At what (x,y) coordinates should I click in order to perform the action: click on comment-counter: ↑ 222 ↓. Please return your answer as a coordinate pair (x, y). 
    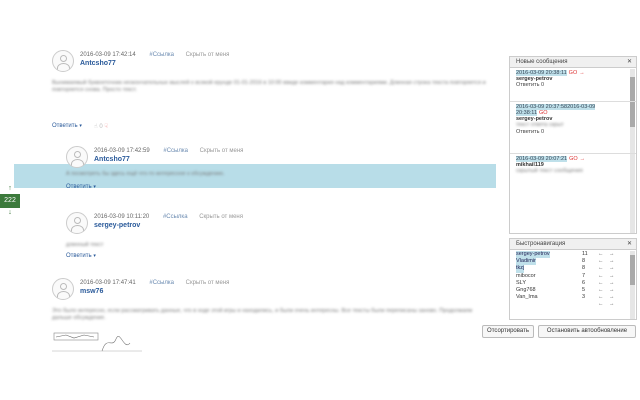
    Looking at the image, I should click on (10, 201).